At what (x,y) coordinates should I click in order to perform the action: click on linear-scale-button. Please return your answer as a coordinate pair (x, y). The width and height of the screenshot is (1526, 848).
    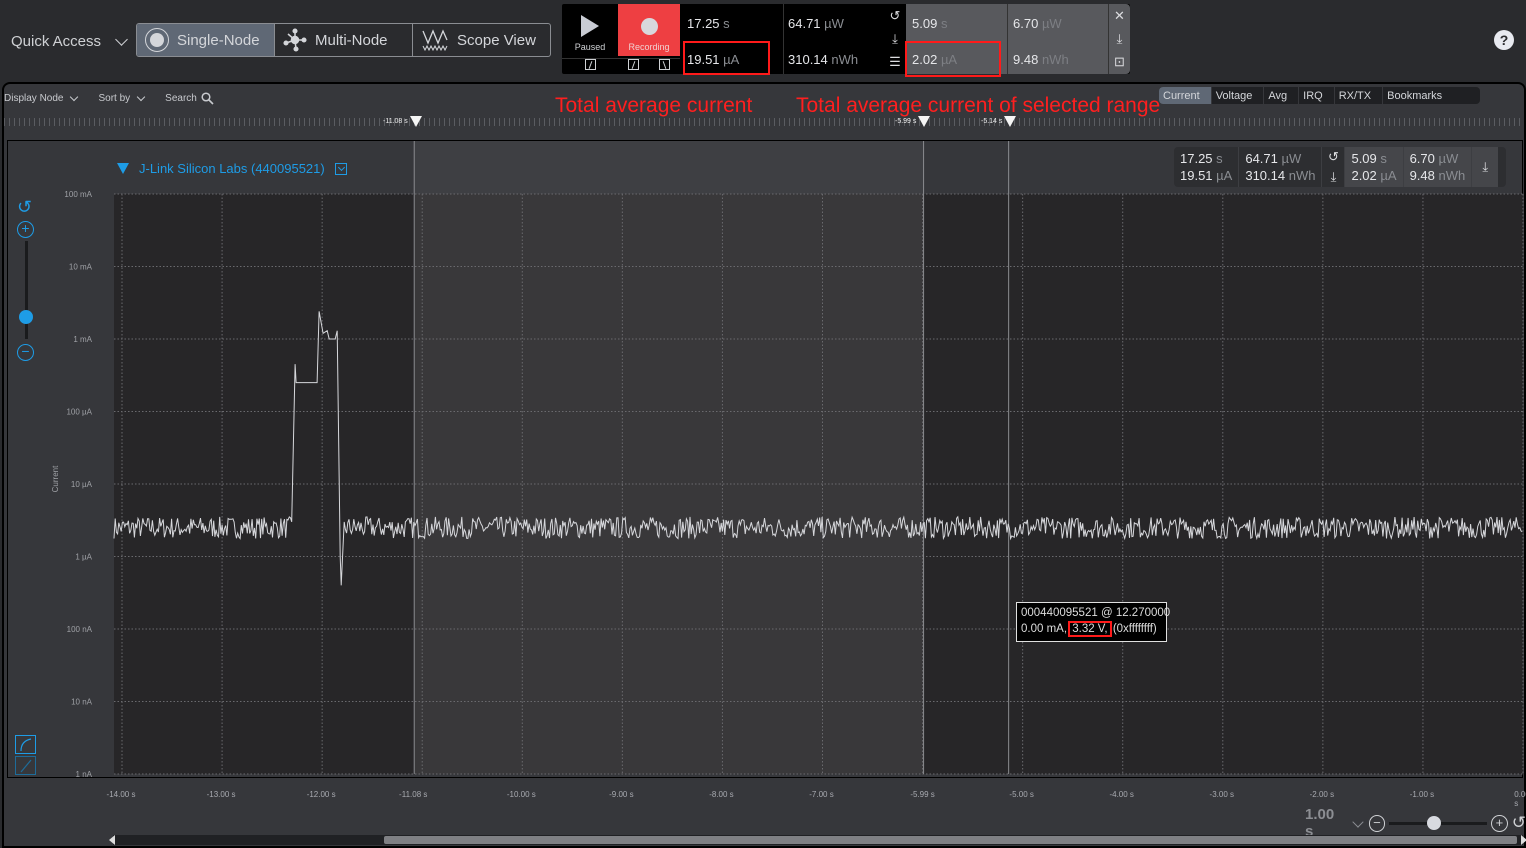
    Looking at the image, I should click on (25, 765).